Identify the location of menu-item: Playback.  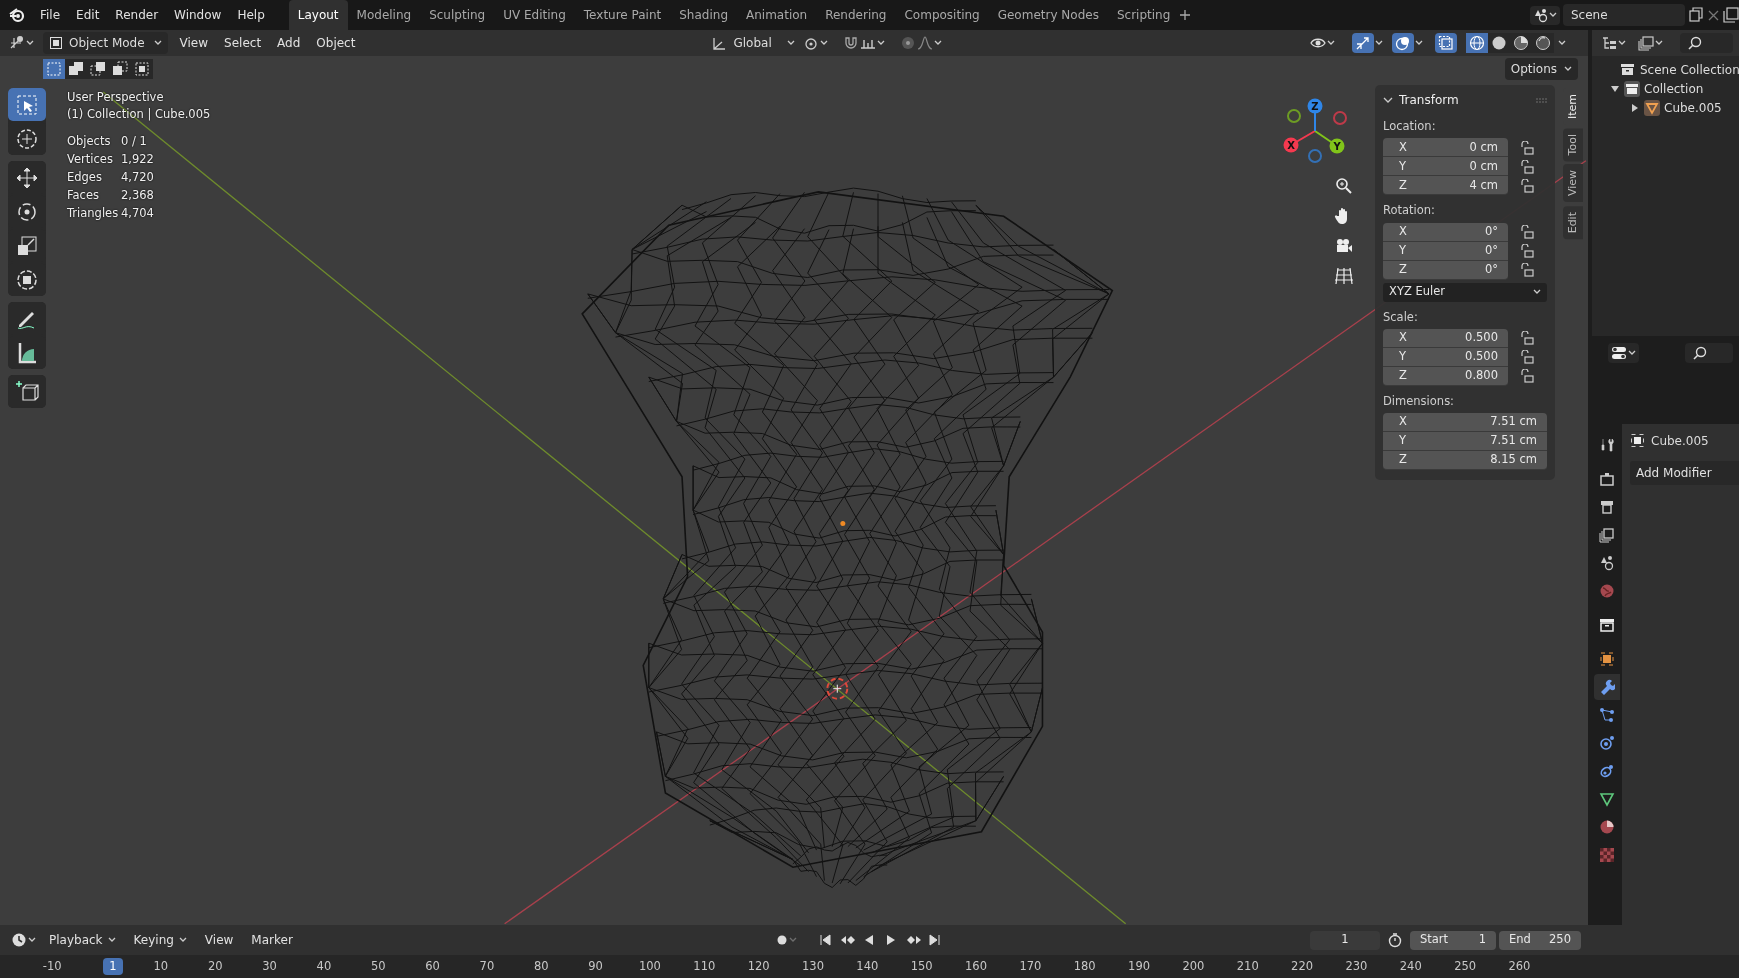
(82, 940).